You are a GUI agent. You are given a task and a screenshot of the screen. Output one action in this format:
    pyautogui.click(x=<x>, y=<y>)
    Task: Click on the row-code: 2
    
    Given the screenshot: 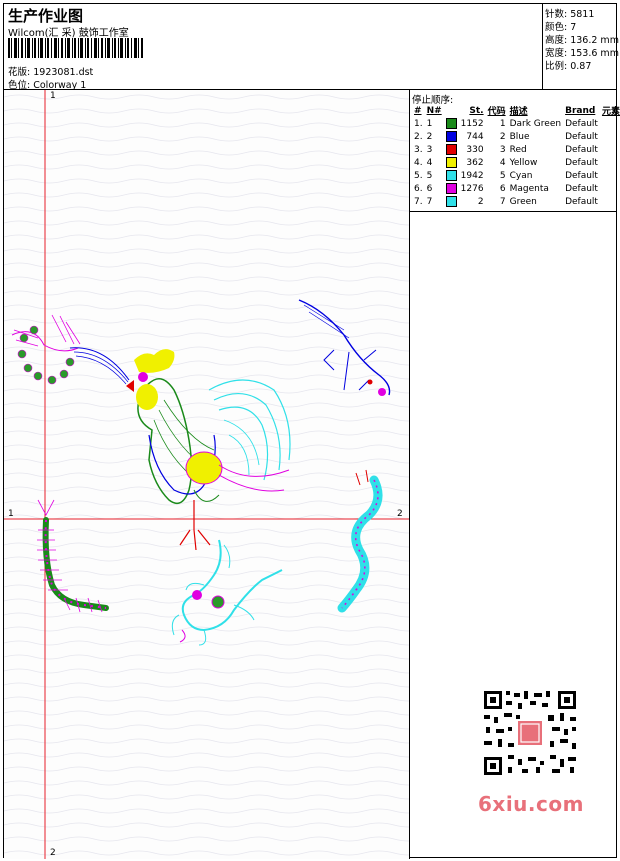 What is the action you would take?
    pyautogui.click(x=502, y=136)
    